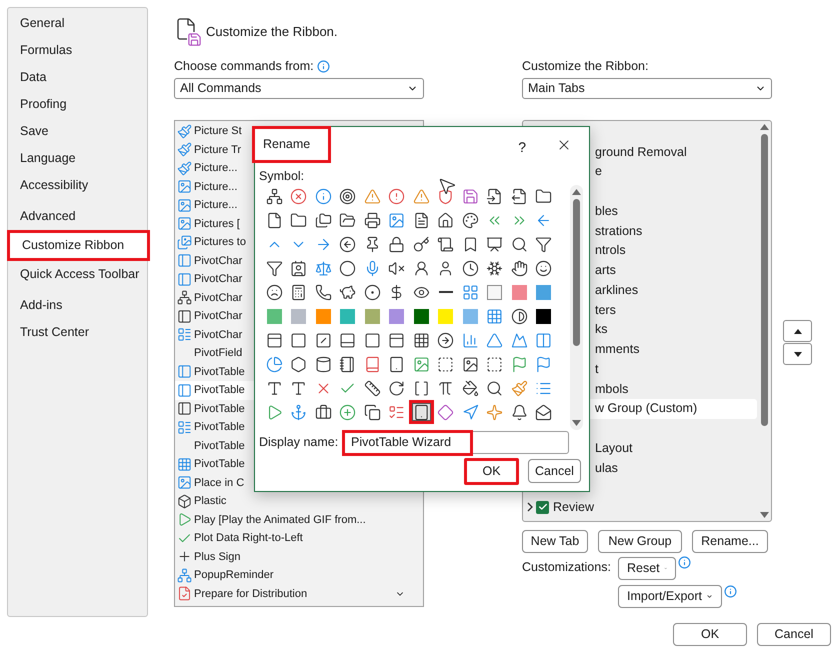 This screenshot has width=838, height=652. I want to click on command-label: PopupReminder, so click(234, 575).